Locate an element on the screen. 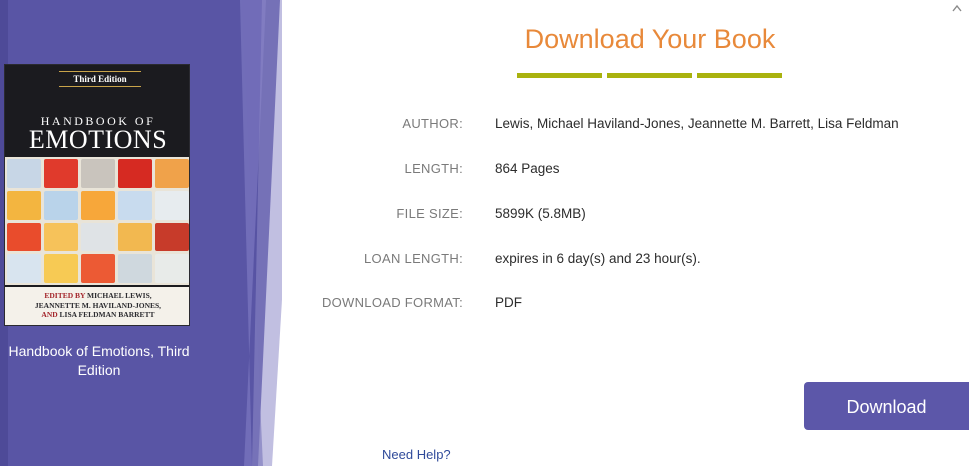 This screenshot has width=969, height=466. cover-credits-line3: LISA FELDMAN BARRETT is located at coordinates (107, 314).